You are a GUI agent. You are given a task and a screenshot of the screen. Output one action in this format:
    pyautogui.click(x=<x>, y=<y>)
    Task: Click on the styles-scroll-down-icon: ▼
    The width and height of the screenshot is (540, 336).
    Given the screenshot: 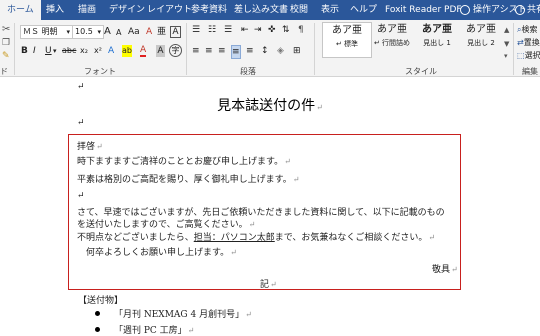 What is the action you would take?
    pyautogui.click(x=506, y=44)
    